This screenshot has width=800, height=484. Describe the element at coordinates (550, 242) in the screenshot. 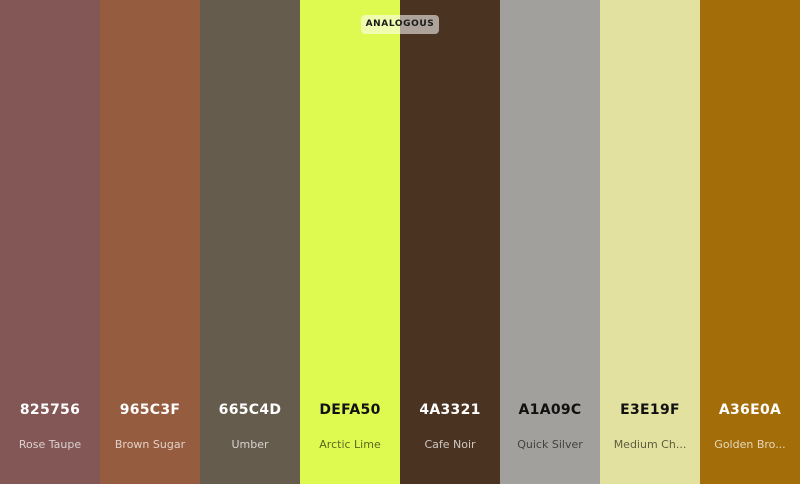

I see `swatch-quick-silver: A1A09C Quick Silver` at that location.